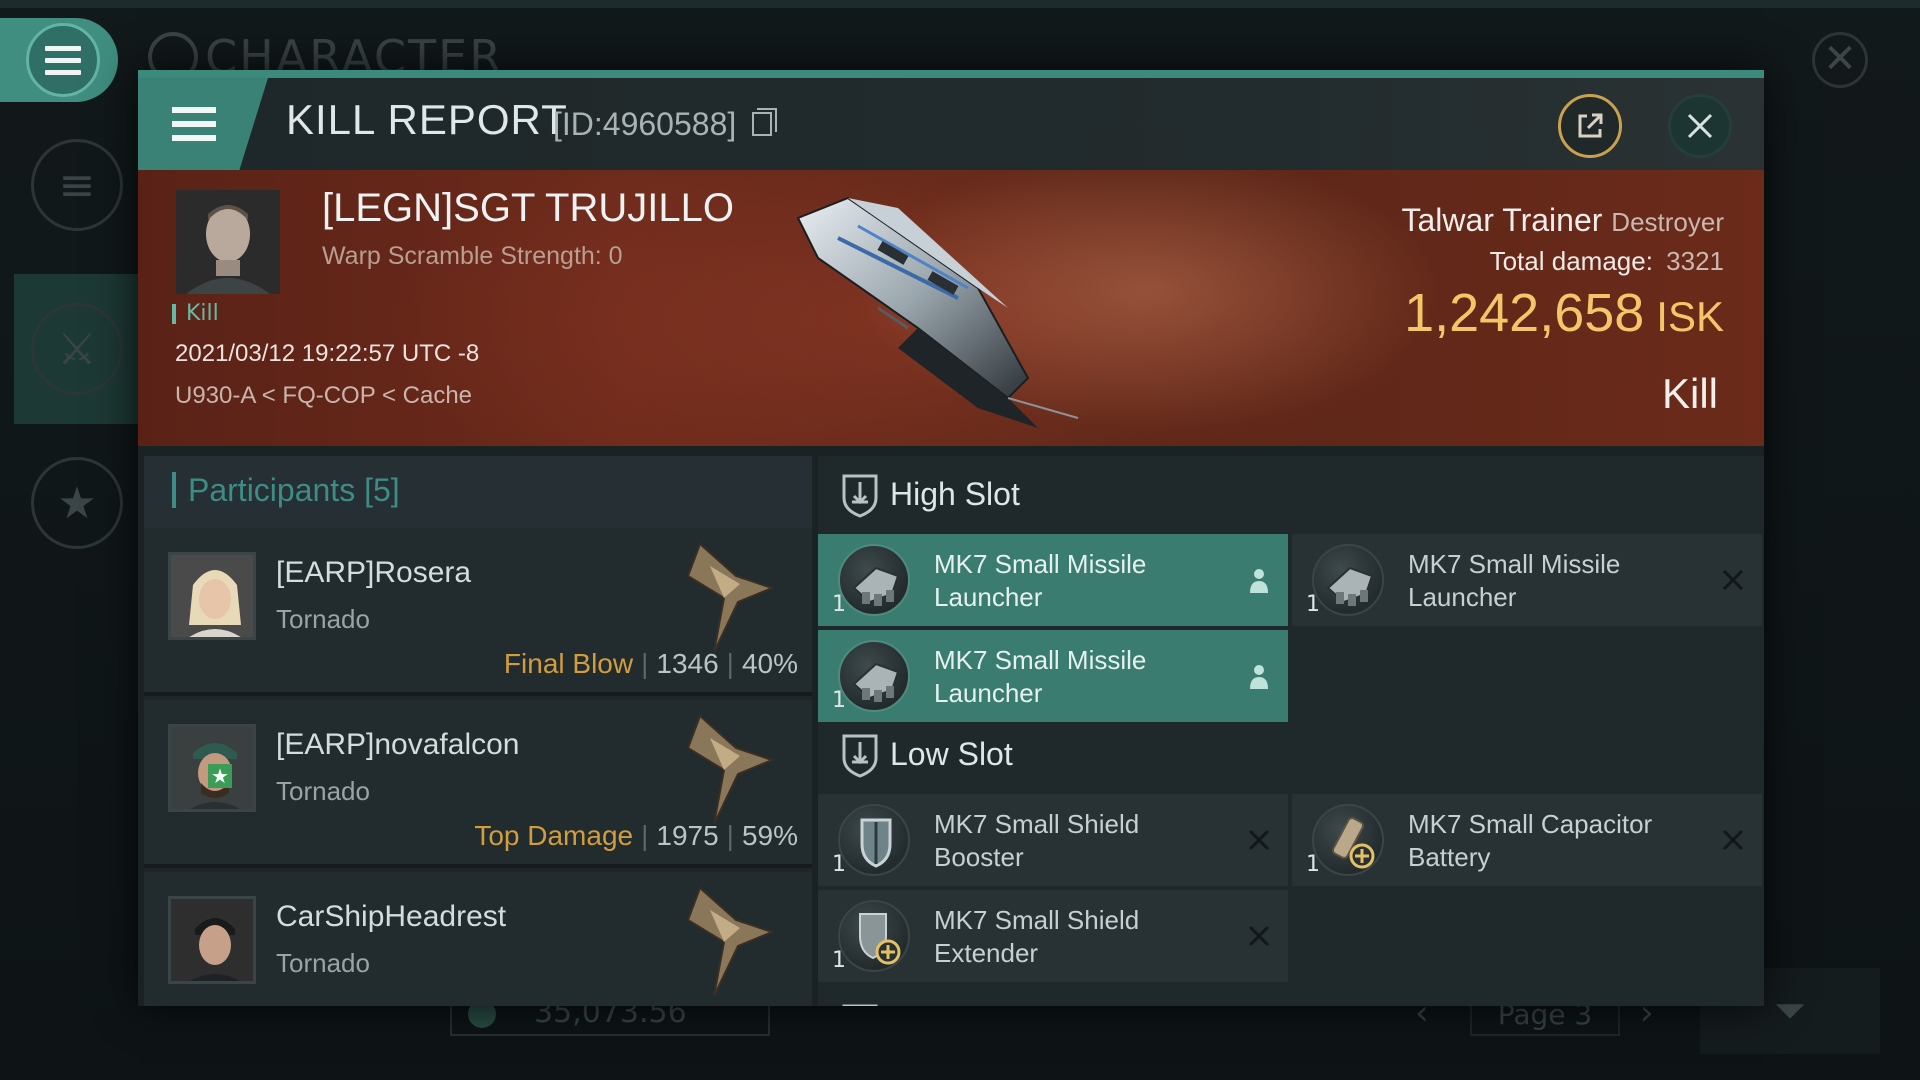 The height and width of the screenshot is (1080, 1920). I want to click on modal-menu-button, so click(203, 124).